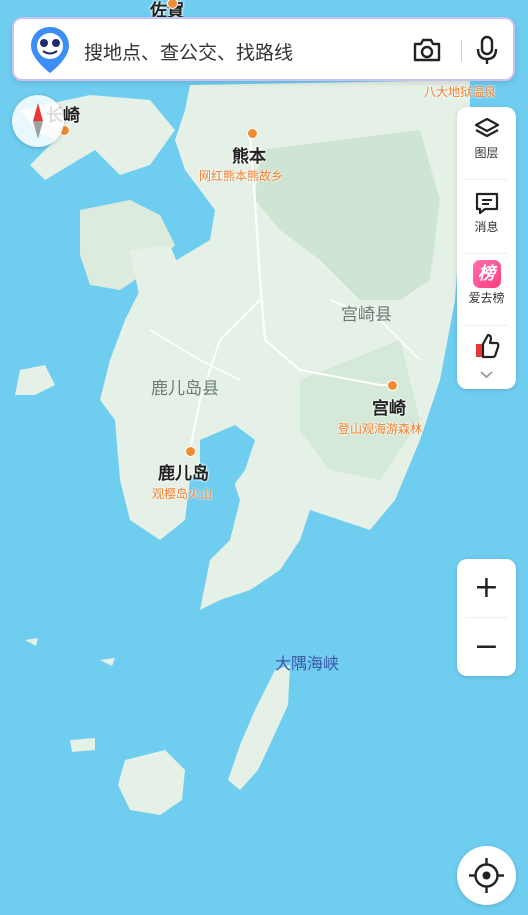 Image resolution: width=528 pixels, height=915 pixels. Describe the element at coordinates (461, 51) in the screenshot. I see `search-divider` at that location.